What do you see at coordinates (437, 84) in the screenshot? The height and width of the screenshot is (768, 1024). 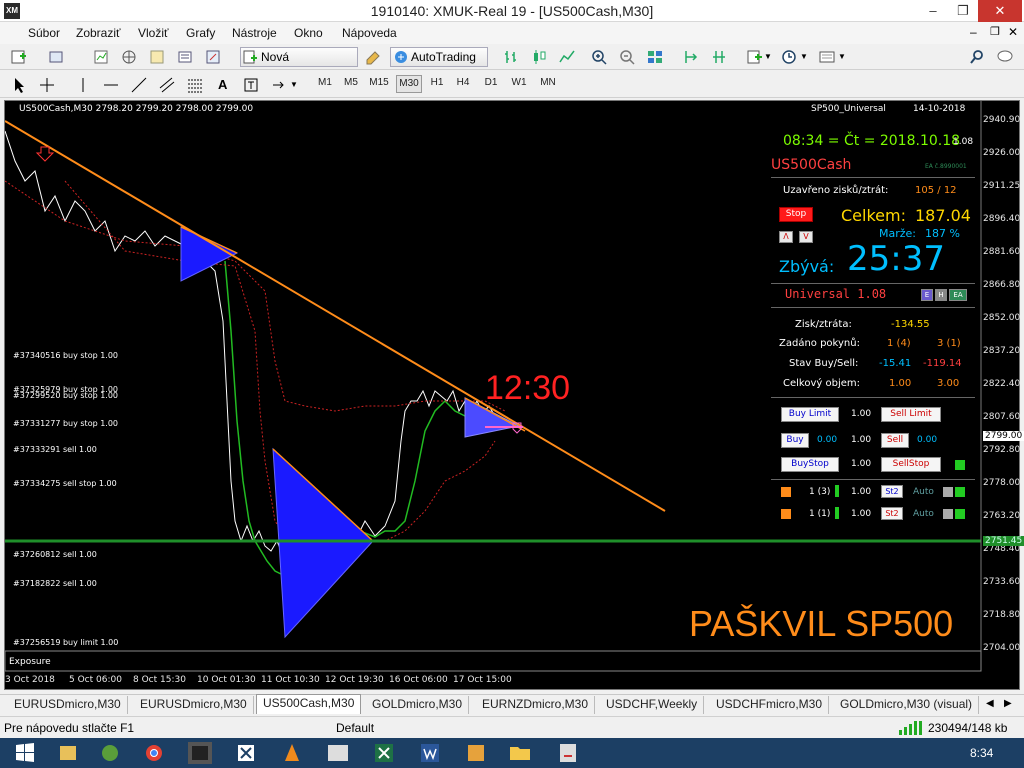 I see `timeframe-h1: H1` at bounding box center [437, 84].